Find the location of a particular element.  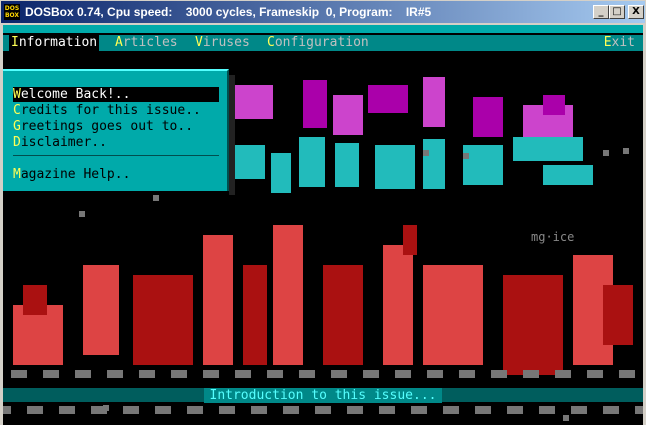

menu-exit: Exit is located at coordinates (619, 43).